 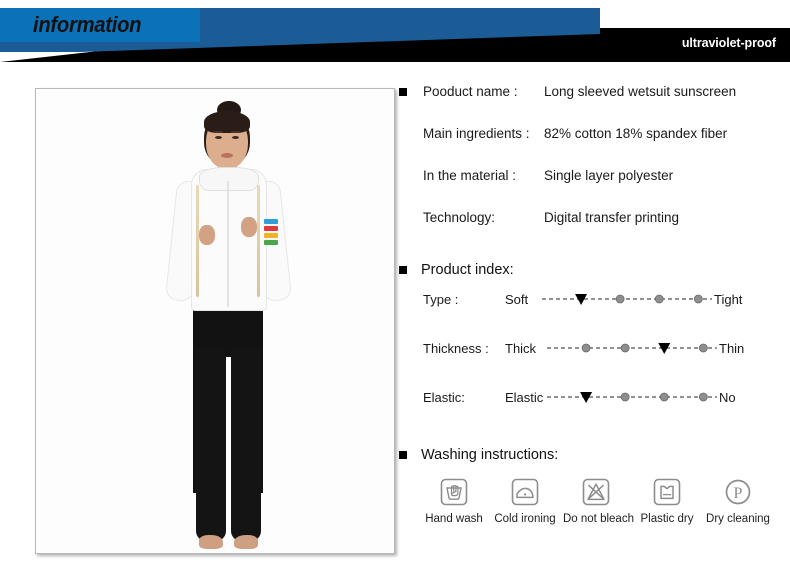 I want to click on do-not-bleach-icon, so click(x=596, y=492).